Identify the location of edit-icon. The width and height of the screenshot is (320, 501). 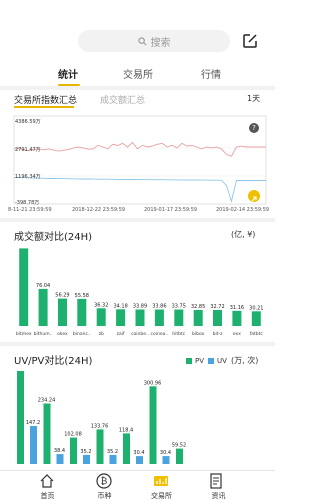
(250, 41).